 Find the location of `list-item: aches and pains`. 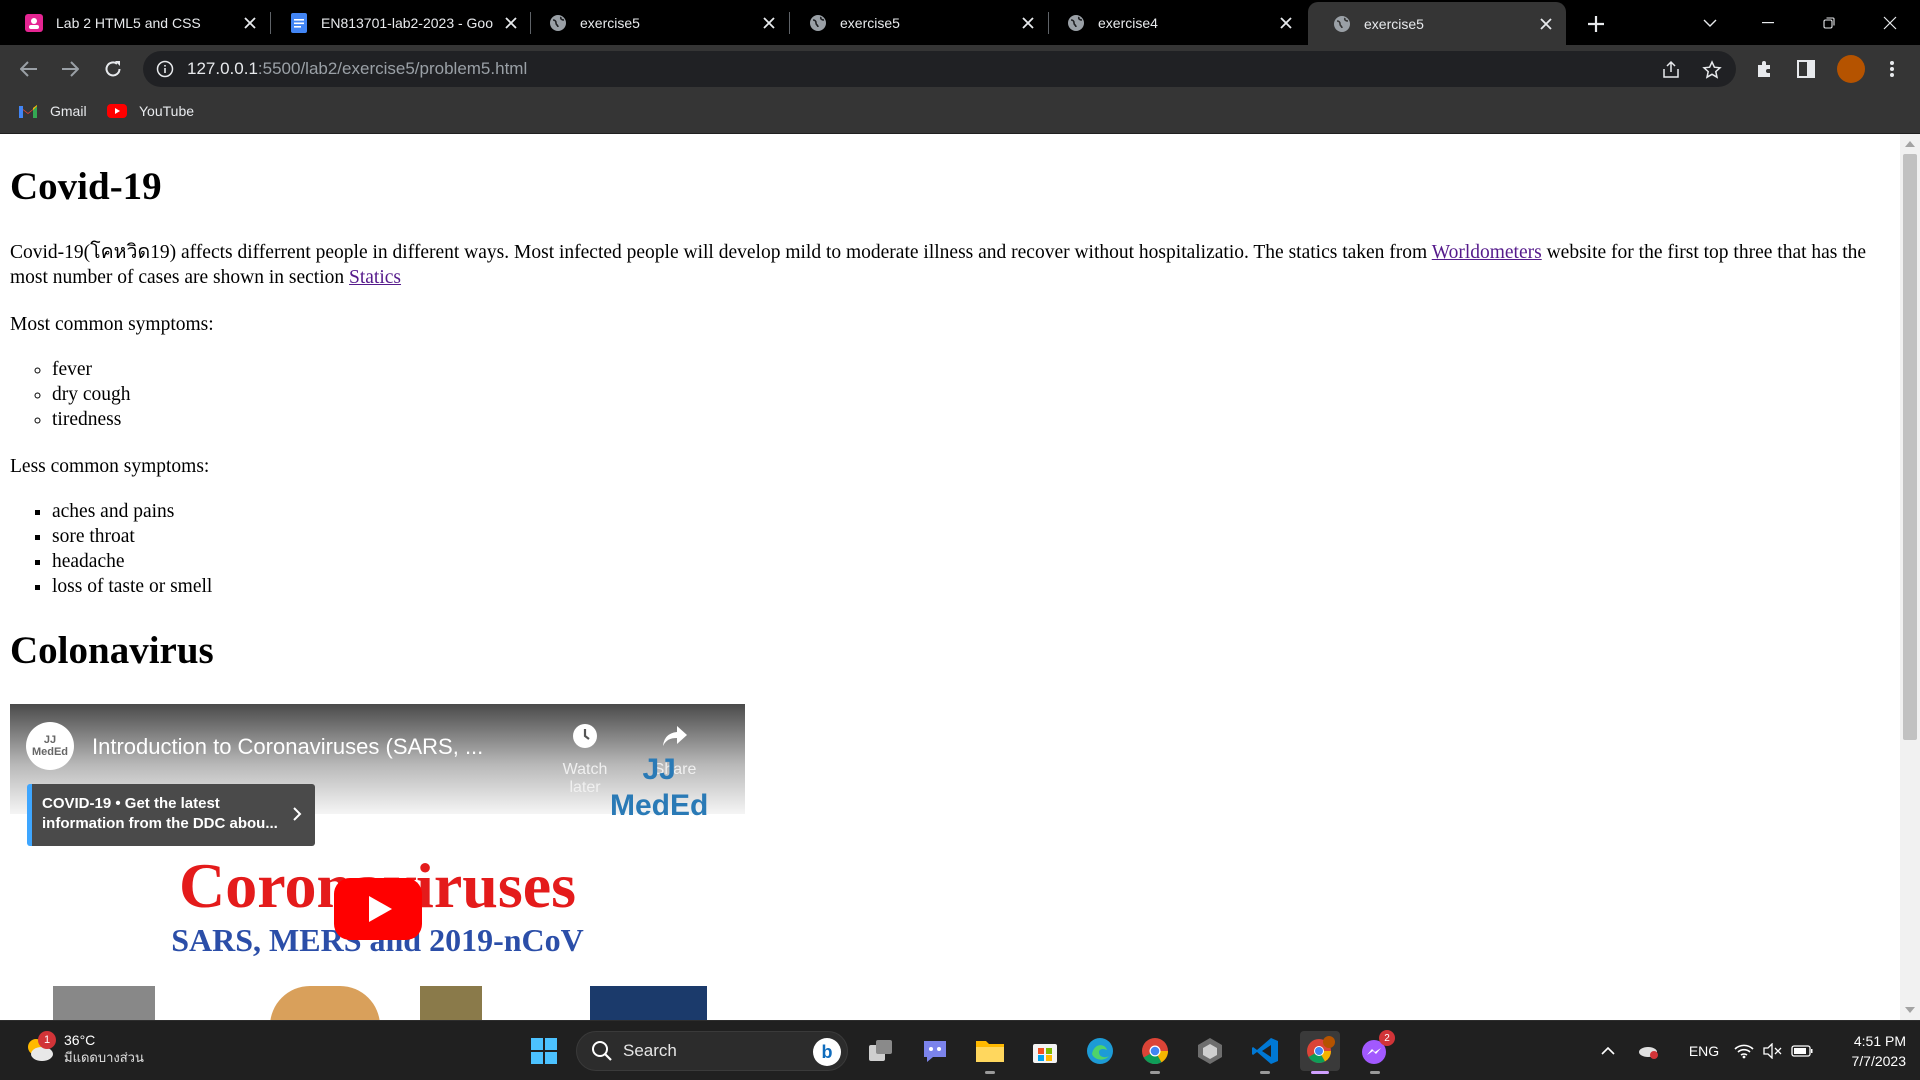

list-item: aches and pains is located at coordinates (132, 511).